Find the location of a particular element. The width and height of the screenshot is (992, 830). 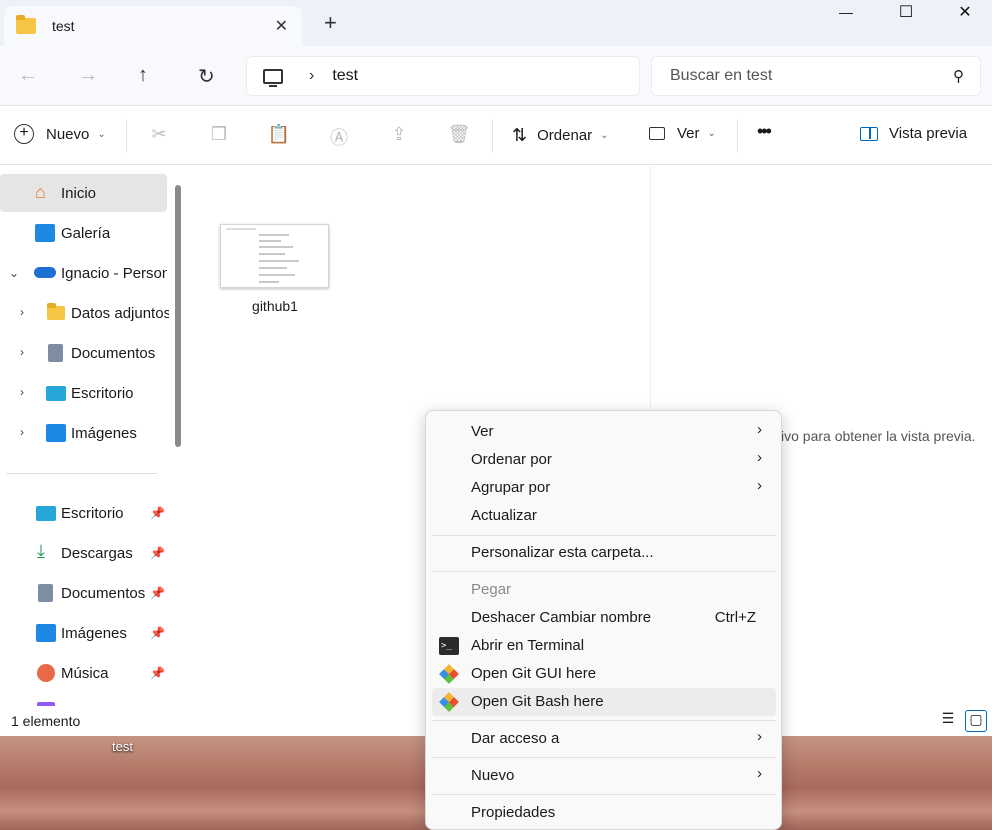

refresh-icon: ↻ is located at coordinates (206, 76).